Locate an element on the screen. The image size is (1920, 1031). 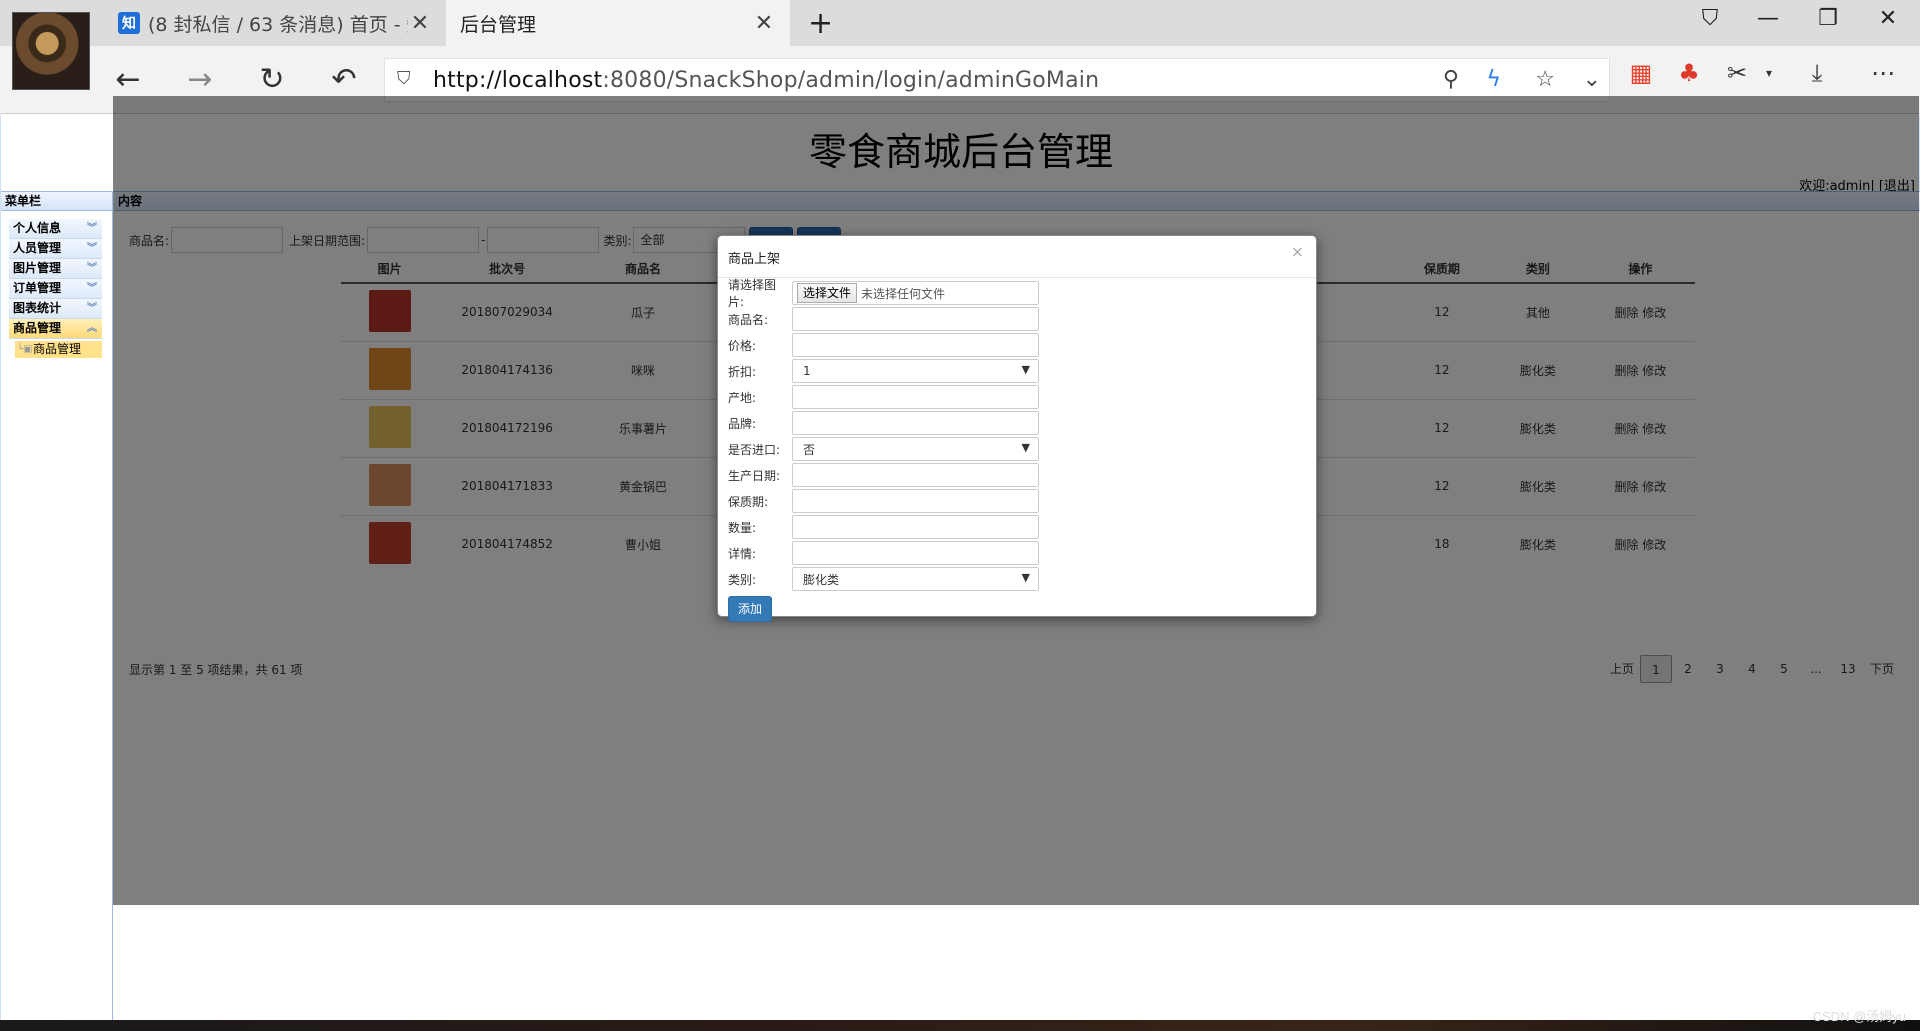
minimize-button: — is located at coordinates (1768, 18).